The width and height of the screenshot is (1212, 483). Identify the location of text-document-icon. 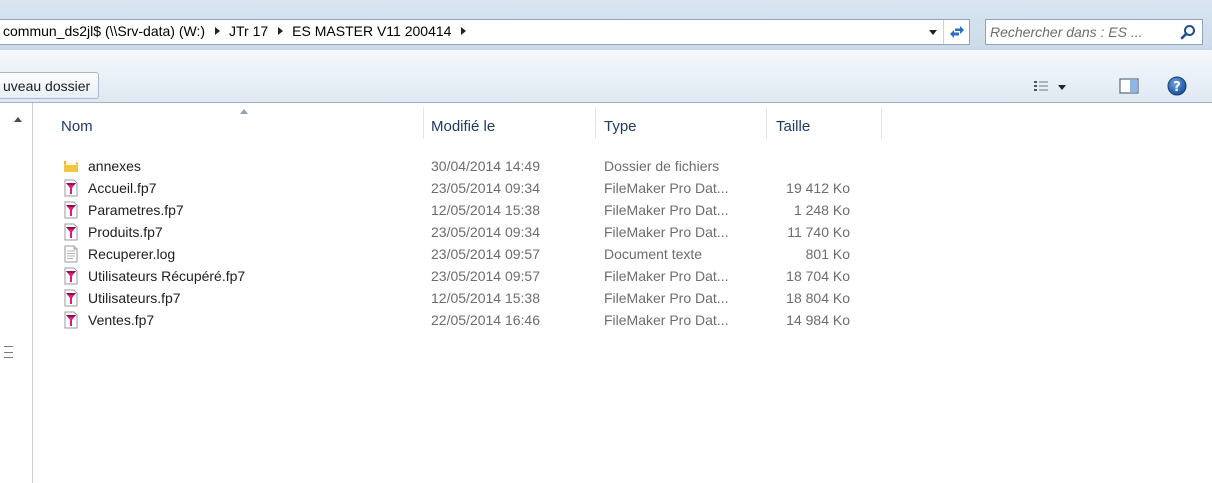
(71, 254).